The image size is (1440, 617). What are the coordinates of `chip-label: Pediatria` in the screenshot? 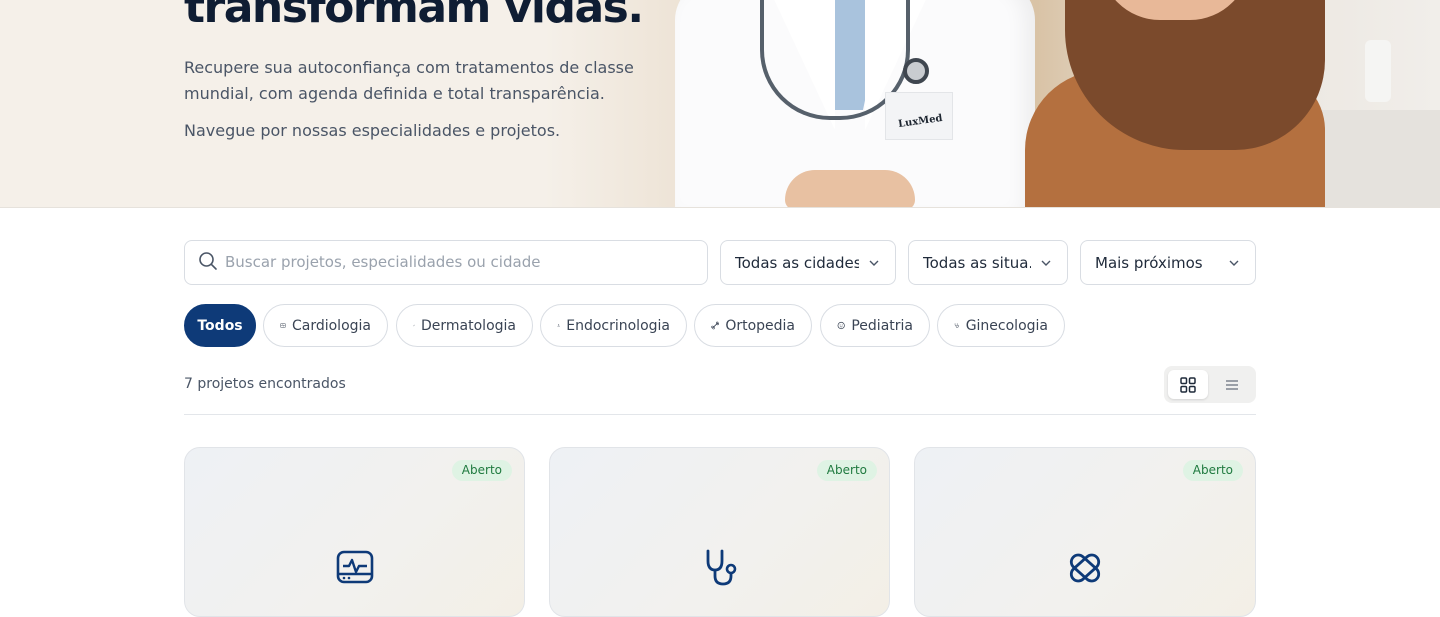 It's located at (882, 325).